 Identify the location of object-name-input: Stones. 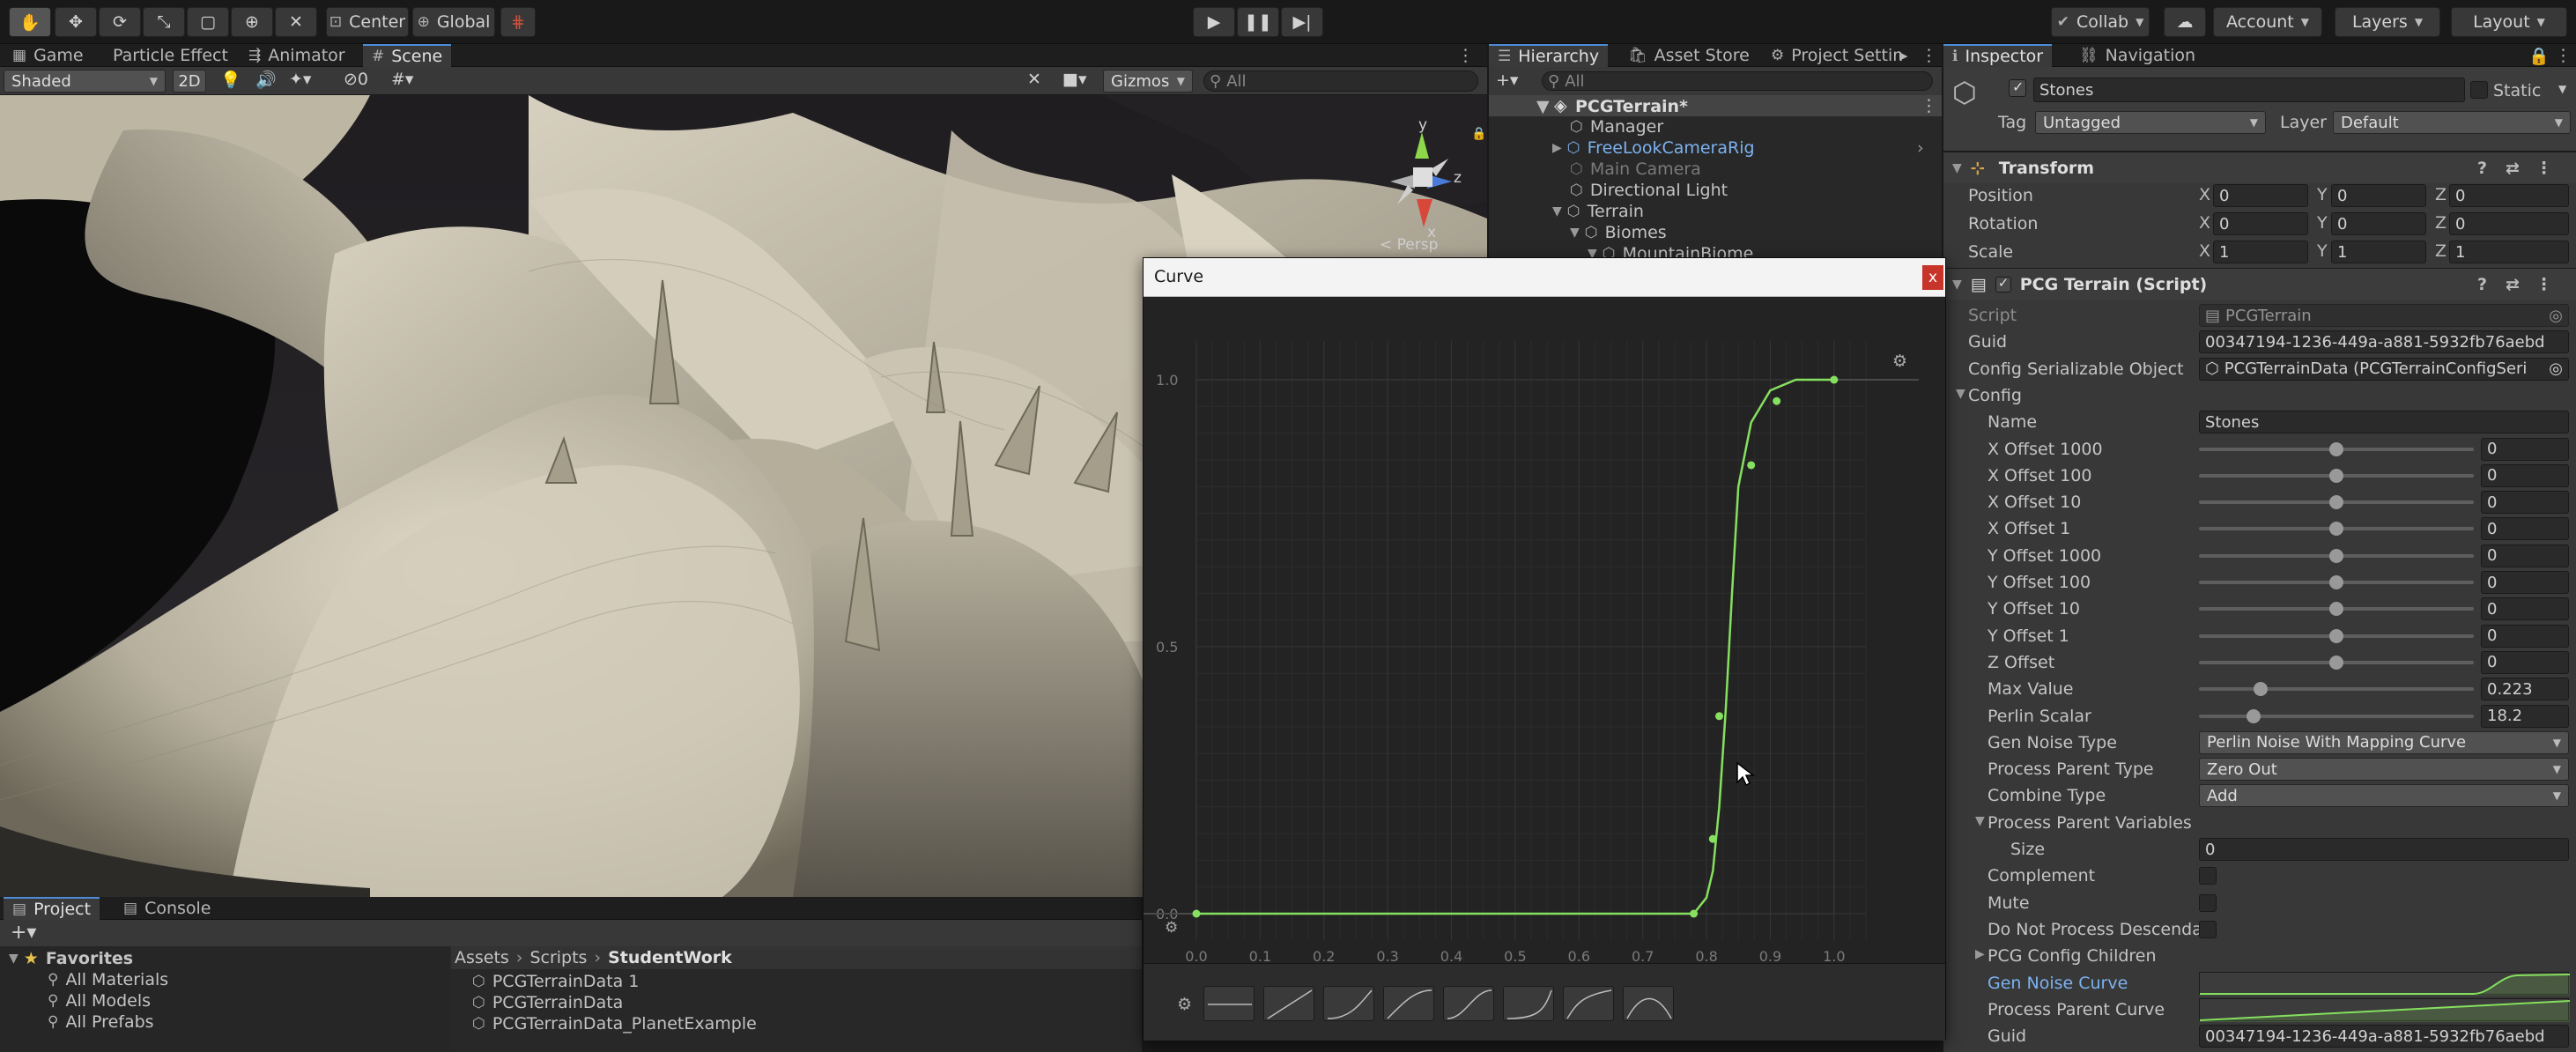
(2249, 90).